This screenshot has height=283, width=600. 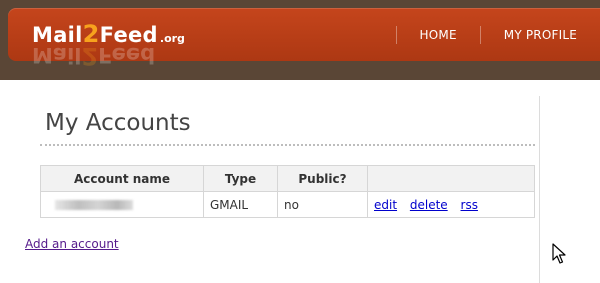 What do you see at coordinates (451, 178) in the screenshot?
I see `column-header-actions` at bounding box center [451, 178].